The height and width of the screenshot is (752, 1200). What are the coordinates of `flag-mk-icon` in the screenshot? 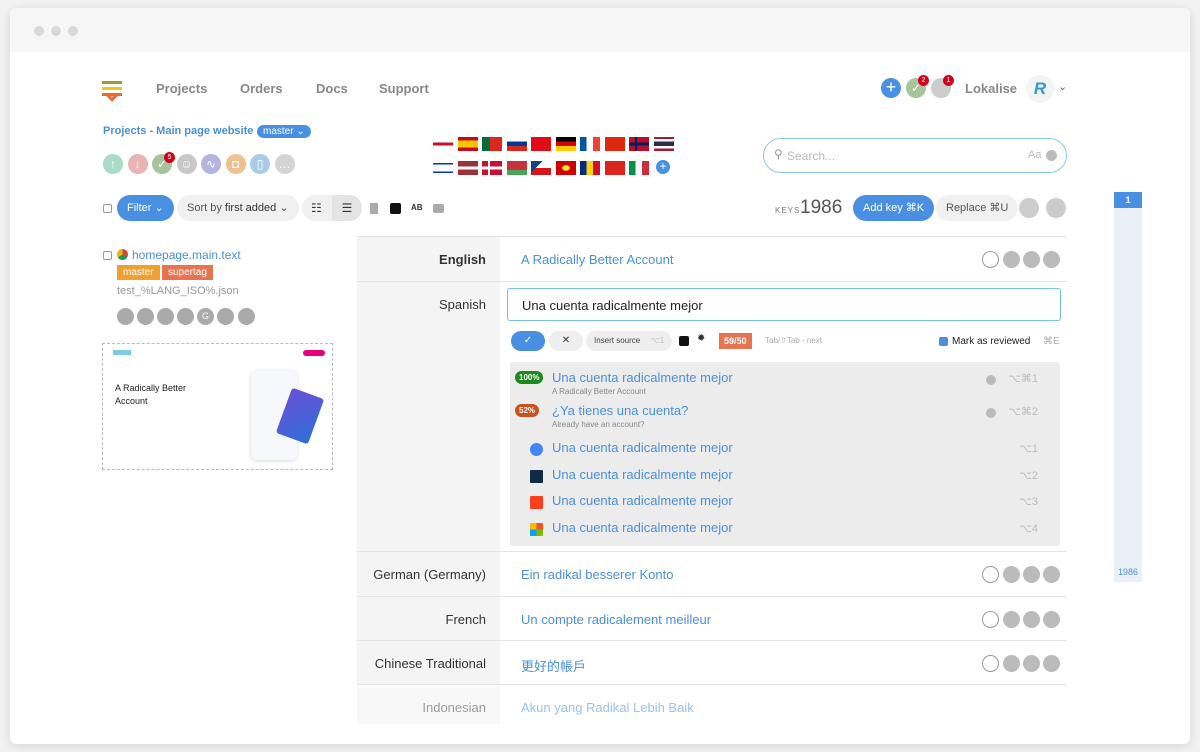 It's located at (565, 168).